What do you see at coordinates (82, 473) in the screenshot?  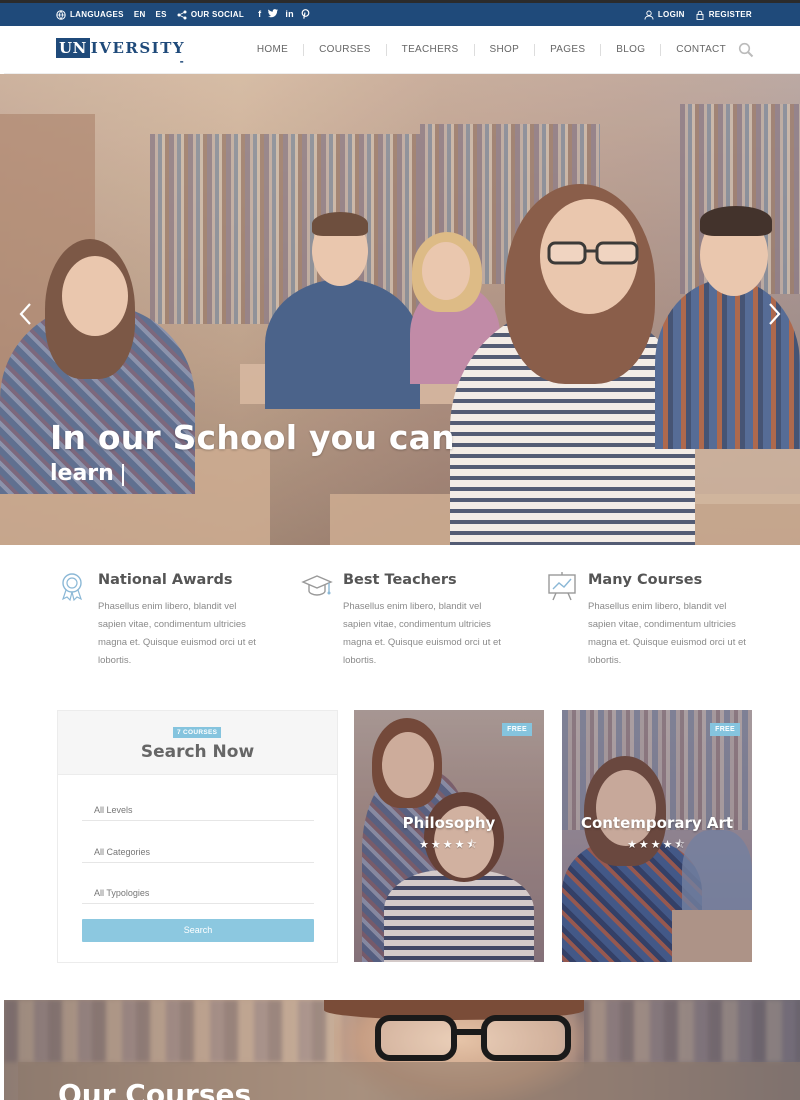 I see `hero-subtitle: learn` at bounding box center [82, 473].